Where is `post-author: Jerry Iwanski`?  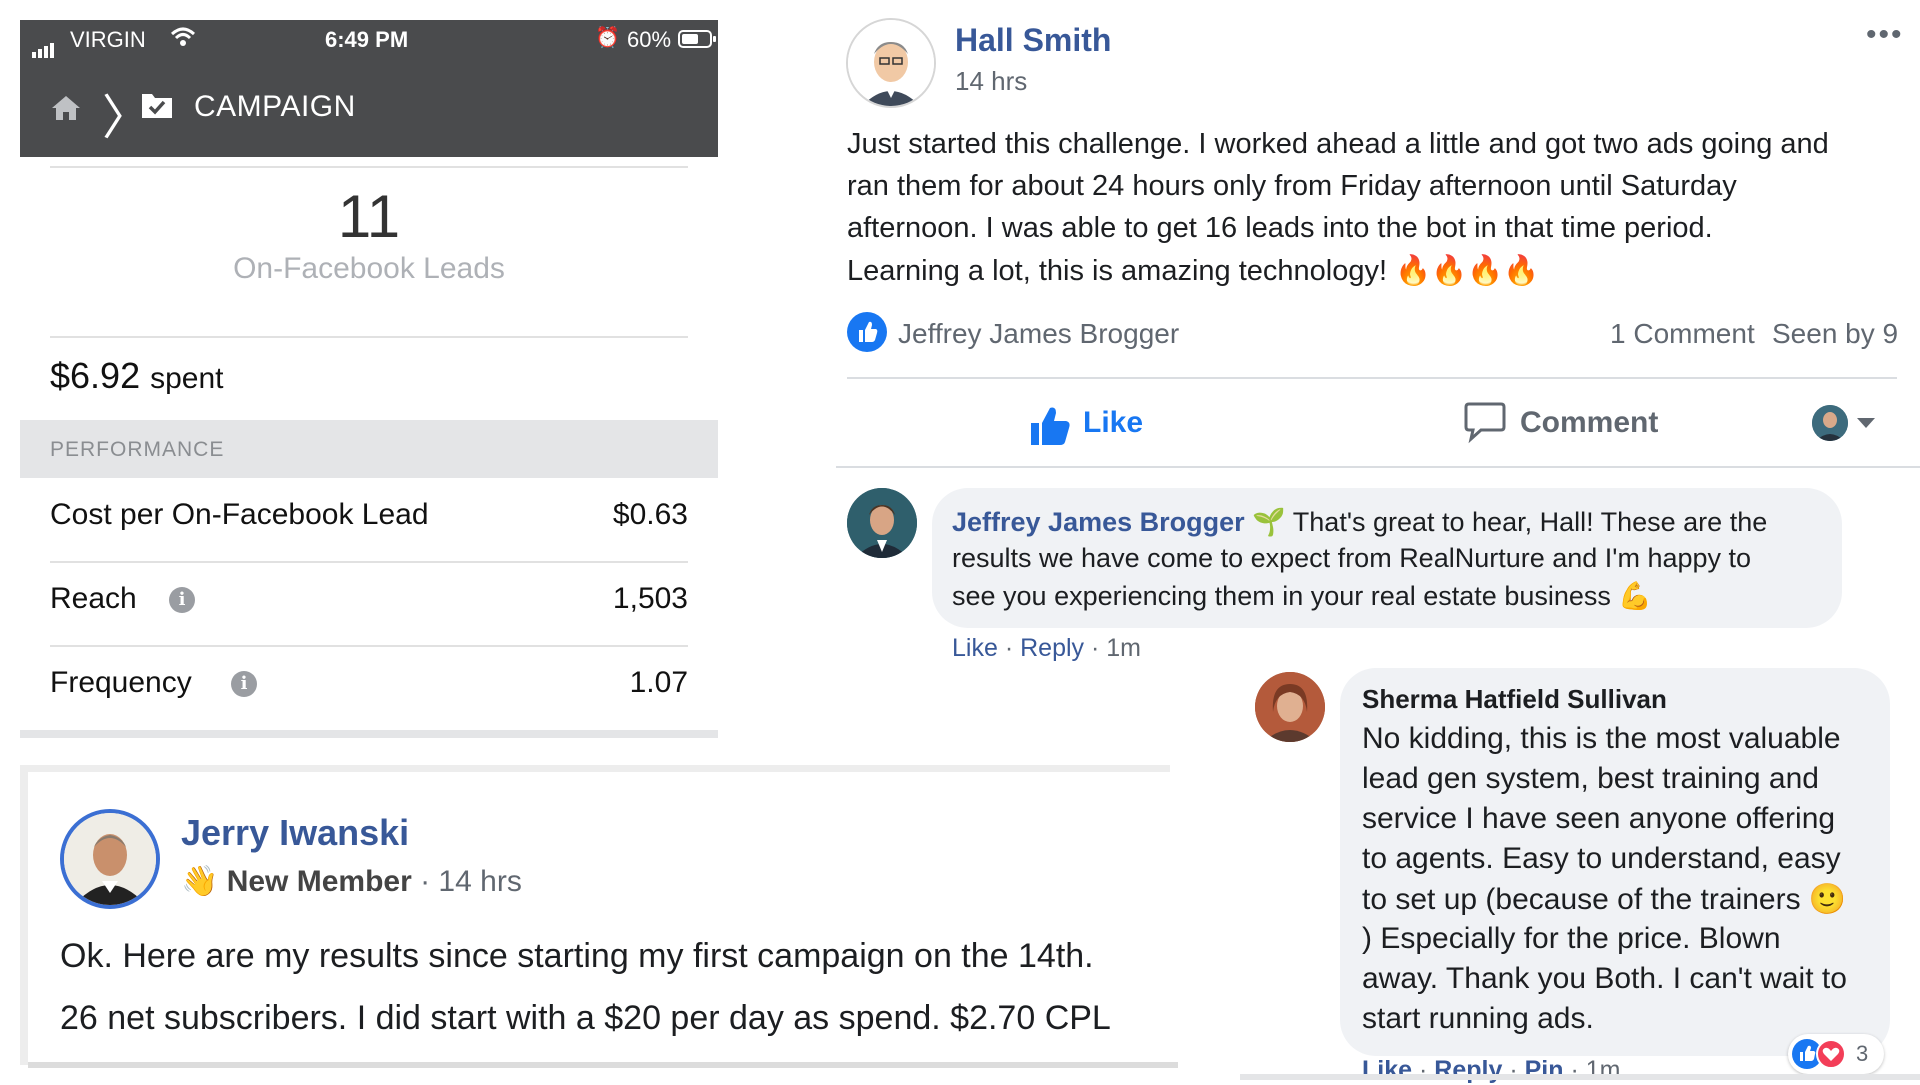 post-author: Jerry Iwanski is located at coordinates (295, 833).